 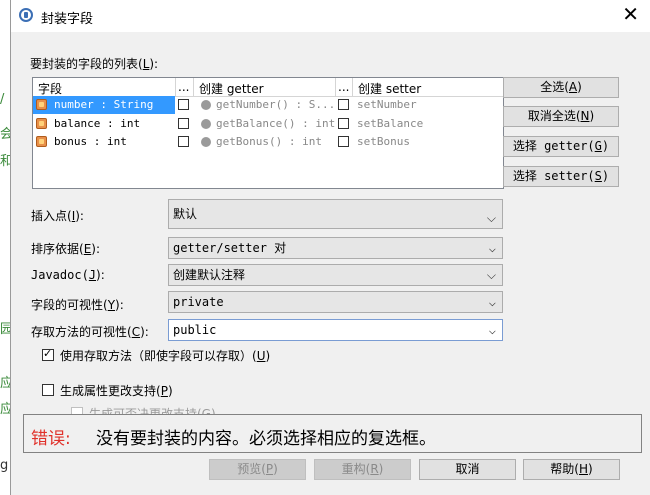 I want to click on preview-button: 预览(P), so click(x=257, y=469).